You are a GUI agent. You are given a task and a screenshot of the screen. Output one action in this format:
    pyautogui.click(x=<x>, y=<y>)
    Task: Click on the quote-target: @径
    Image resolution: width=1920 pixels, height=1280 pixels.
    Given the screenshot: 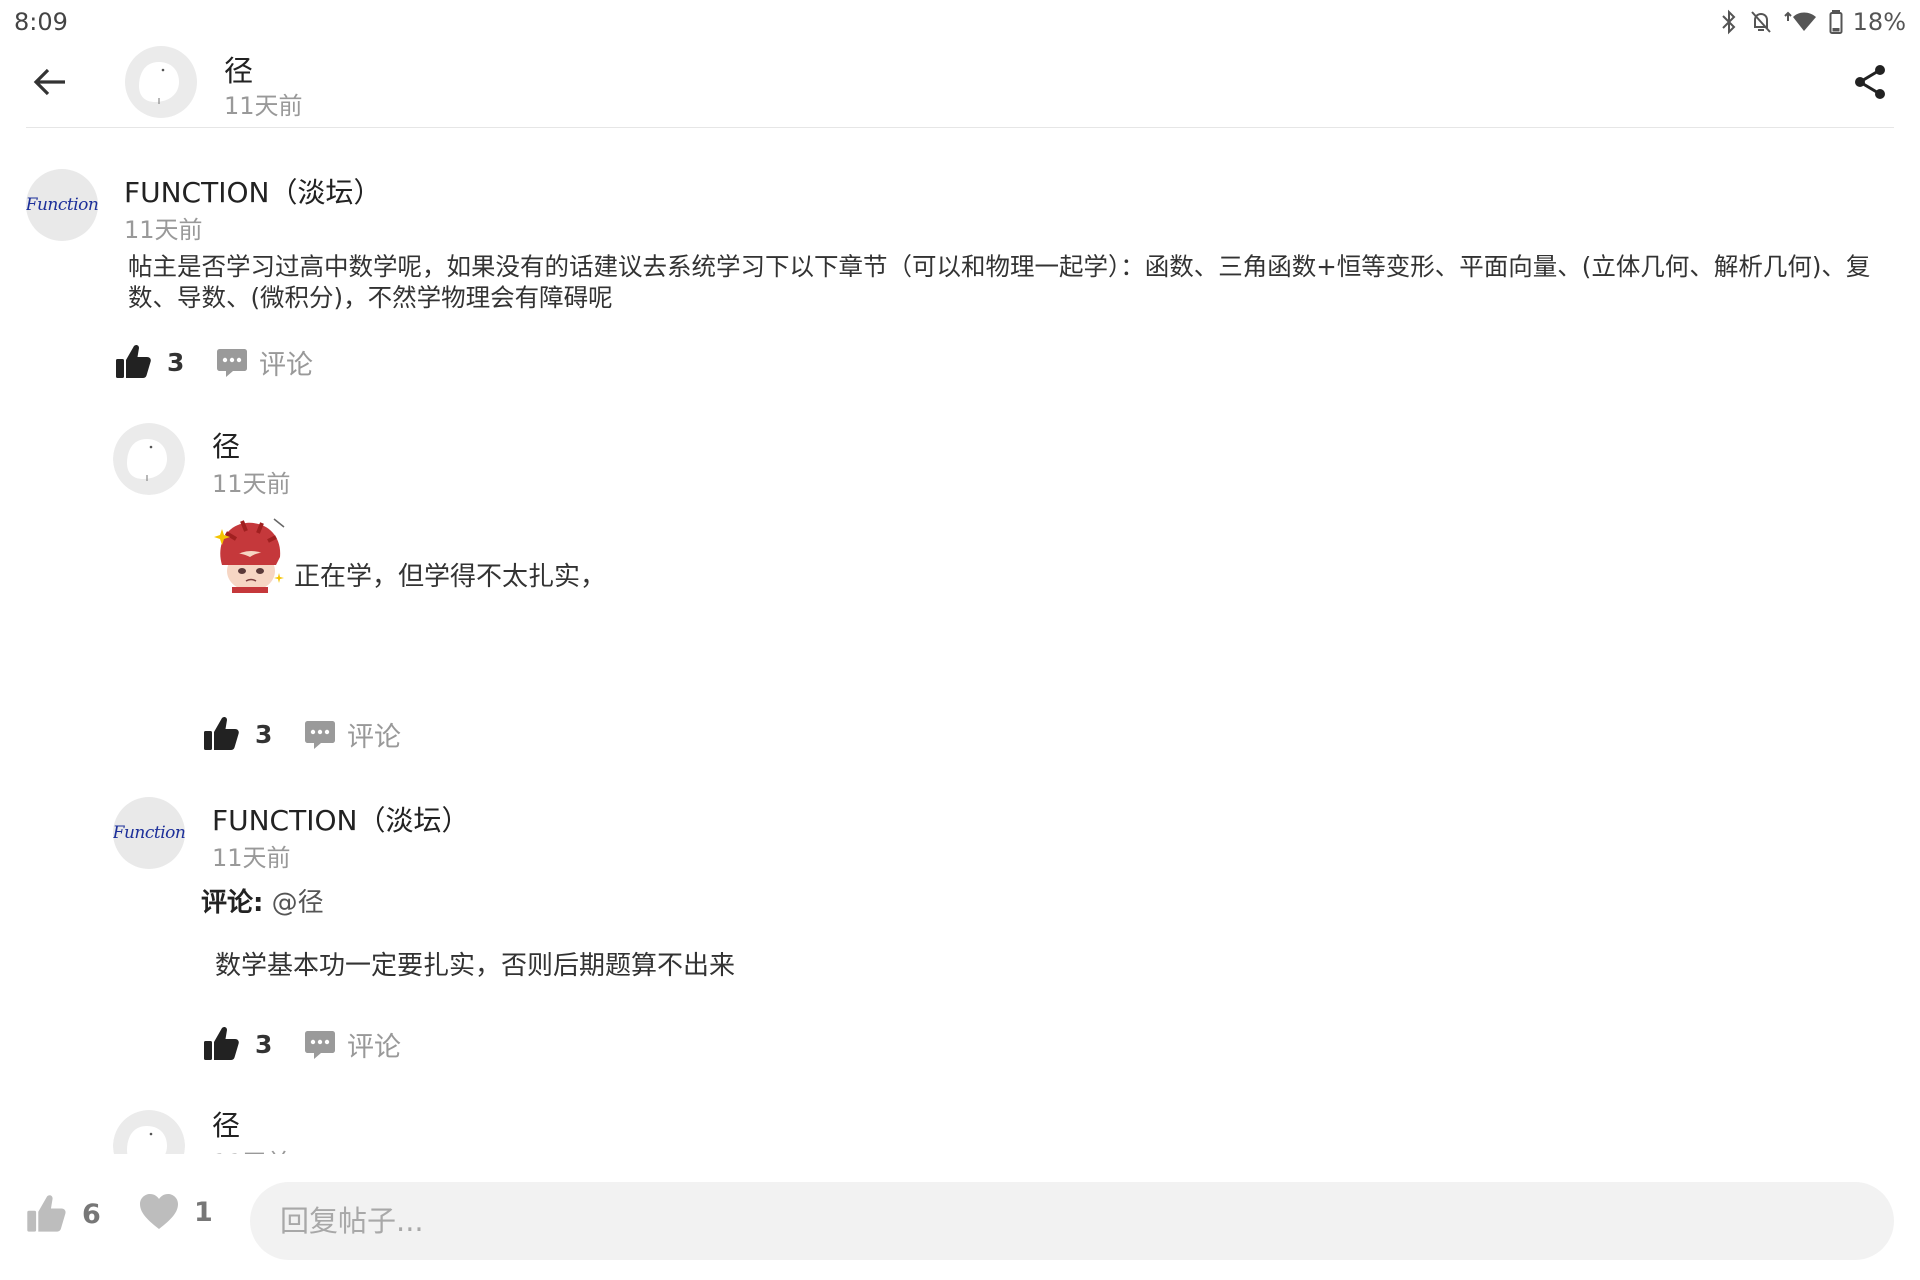 What is the action you would take?
    pyautogui.click(x=298, y=903)
    